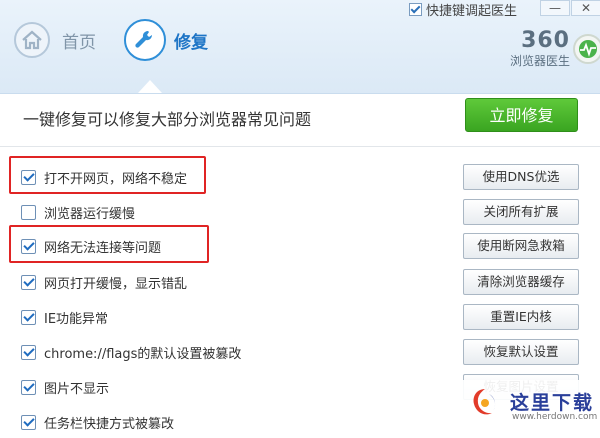 The image size is (600, 438). What do you see at coordinates (116, 284) in the screenshot?
I see `issue-label: 网页打开缓慢，显示错乱` at bounding box center [116, 284].